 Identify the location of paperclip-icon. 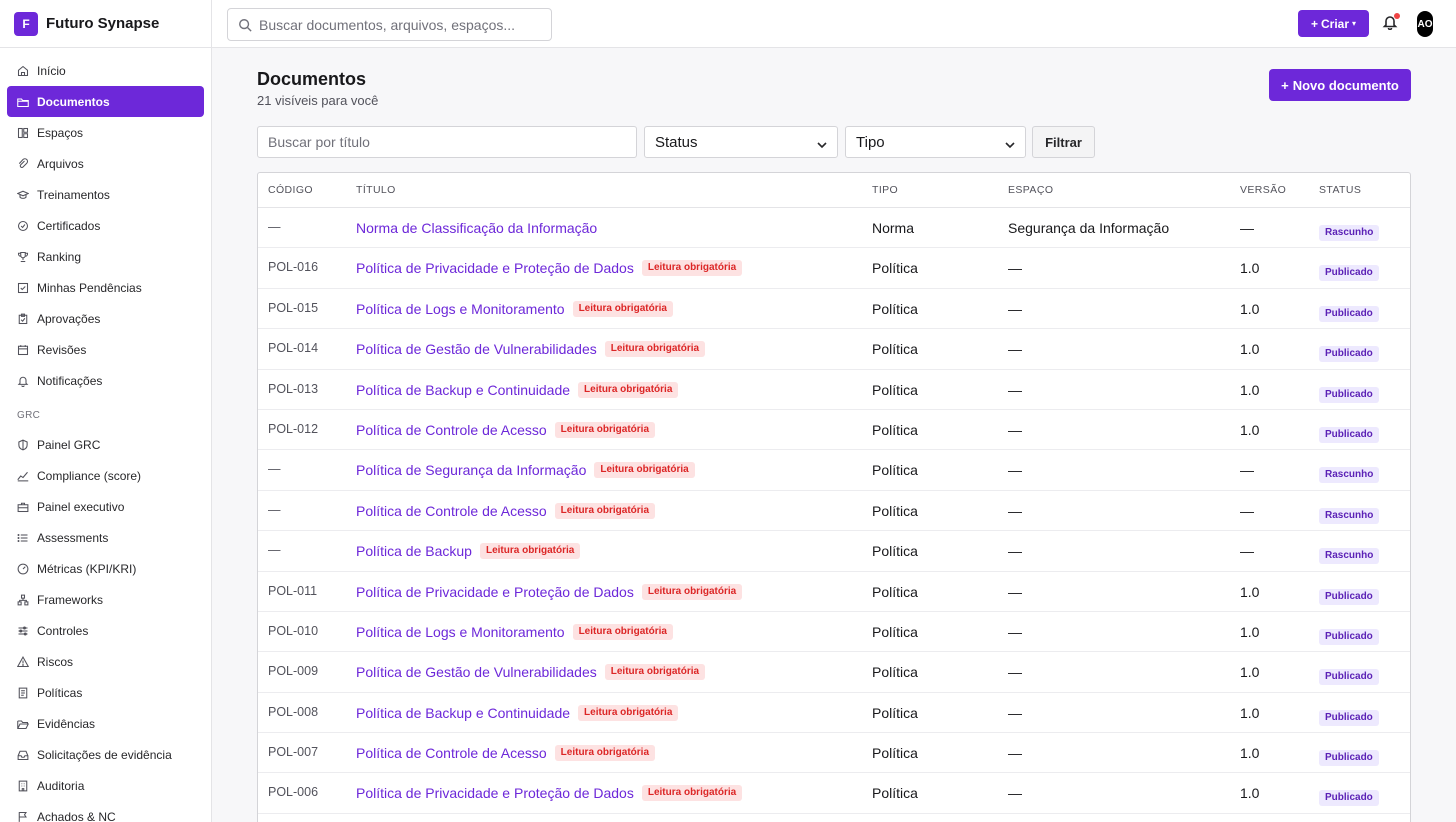
(23, 163).